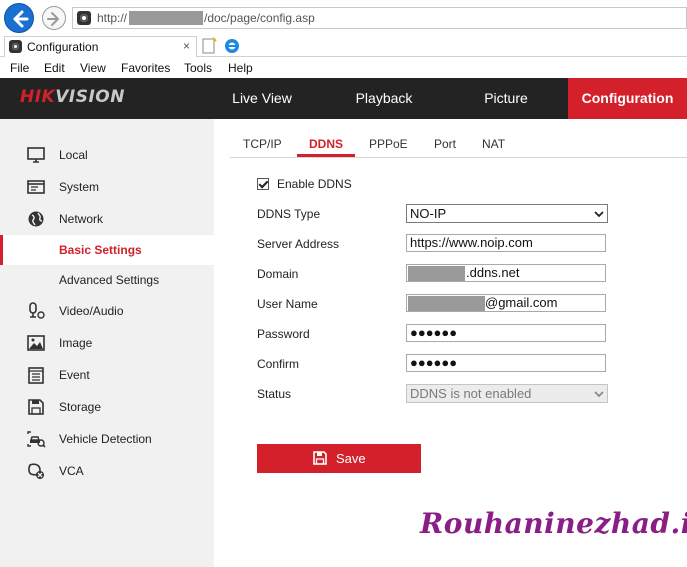 Image resolution: width=687 pixels, height=567 pixels. What do you see at coordinates (145, 68) in the screenshot?
I see `menu-favorites: Favorites` at bounding box center [145, 68].